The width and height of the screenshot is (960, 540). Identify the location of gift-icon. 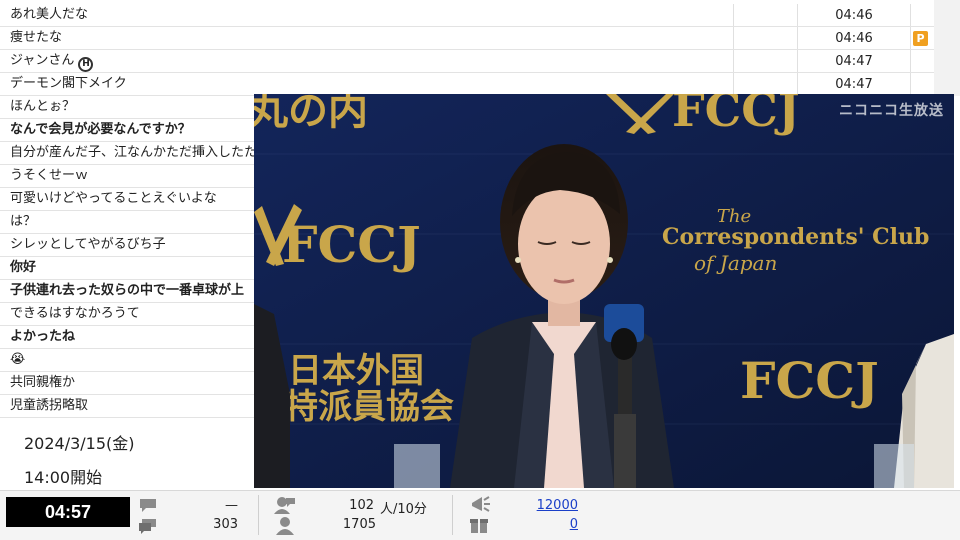
(479, 526).